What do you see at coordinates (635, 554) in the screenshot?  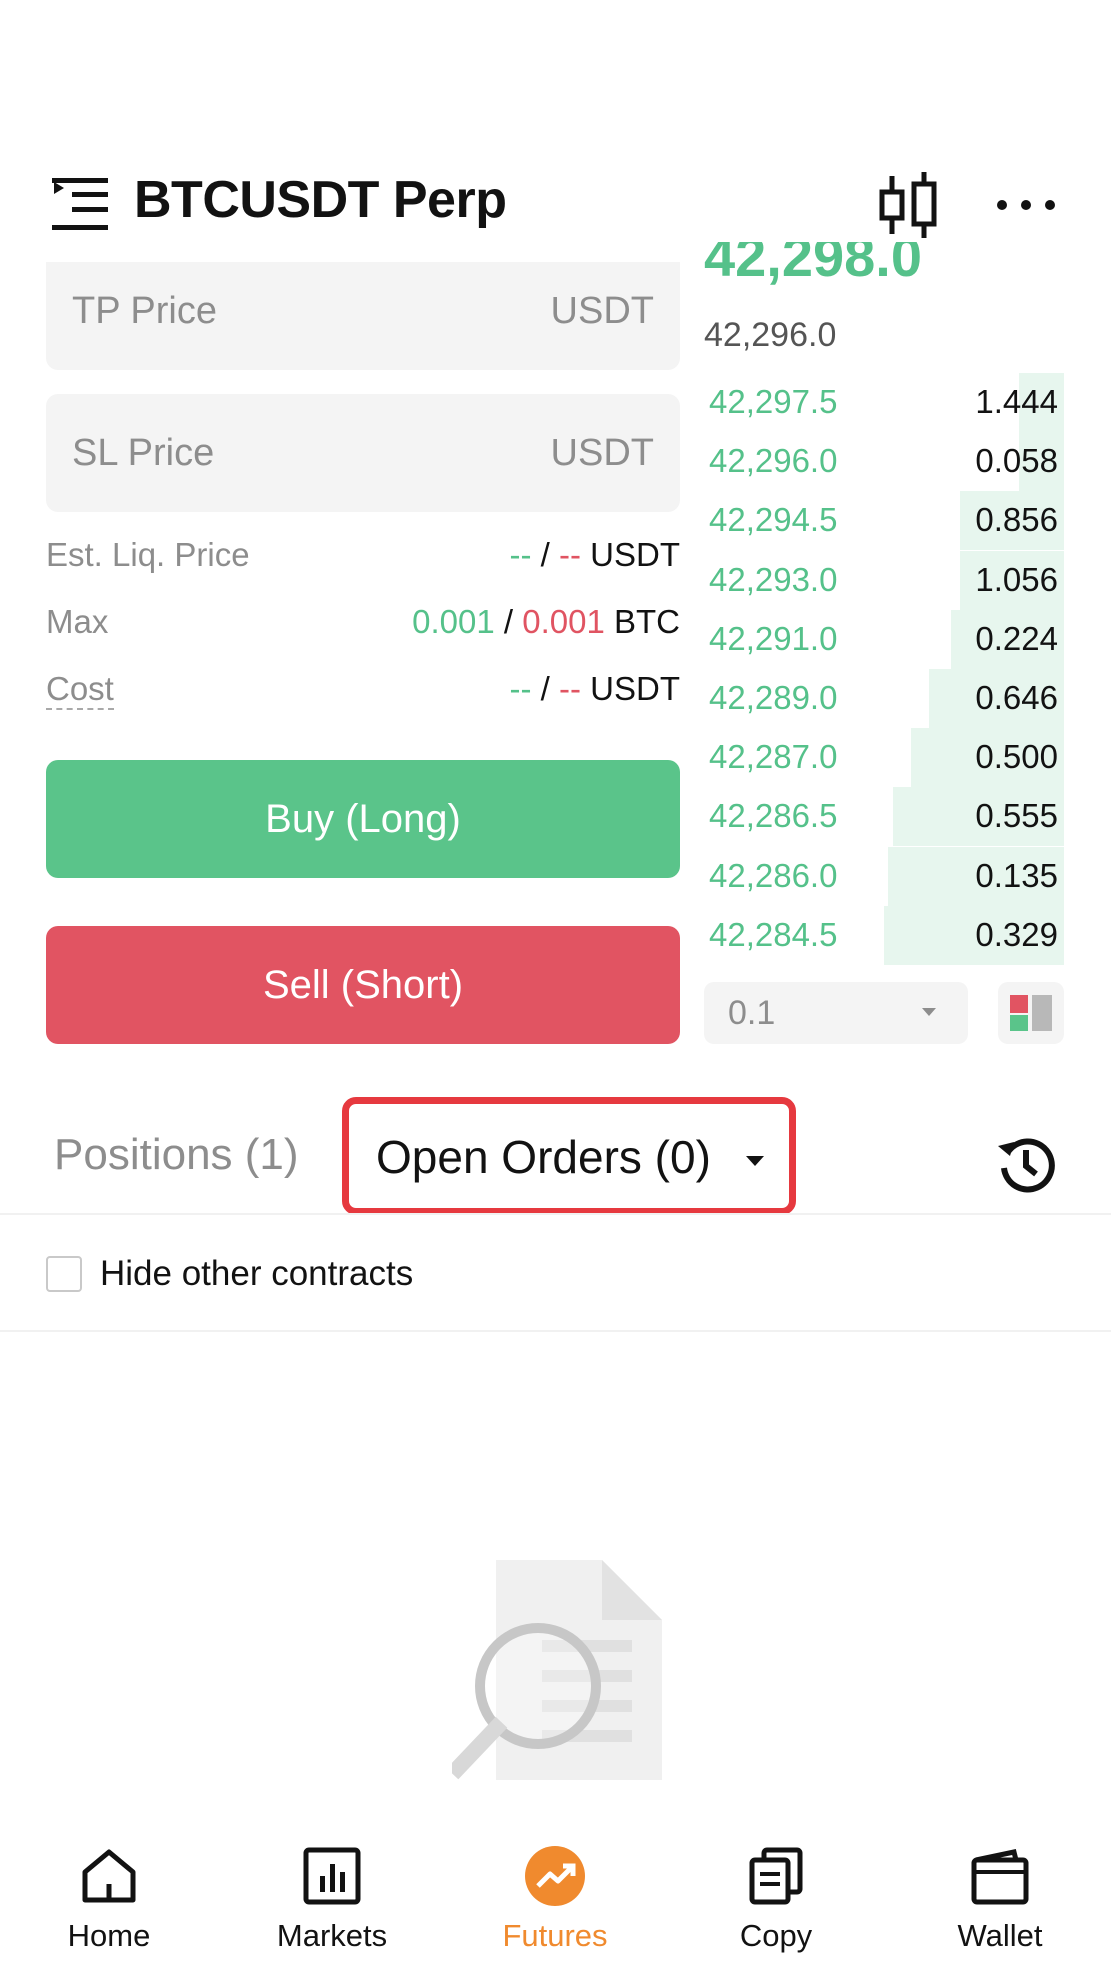 I see `est-liq-unit: USDT` at bounding box center [635, 554].